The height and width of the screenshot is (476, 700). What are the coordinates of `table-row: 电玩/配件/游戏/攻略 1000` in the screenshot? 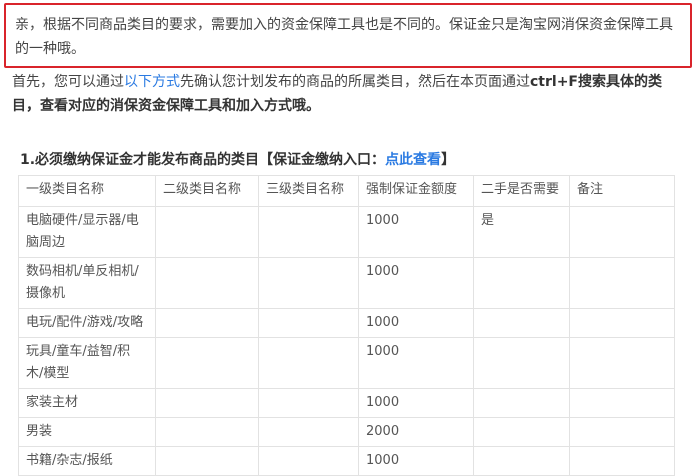 It's located at (346, 323).